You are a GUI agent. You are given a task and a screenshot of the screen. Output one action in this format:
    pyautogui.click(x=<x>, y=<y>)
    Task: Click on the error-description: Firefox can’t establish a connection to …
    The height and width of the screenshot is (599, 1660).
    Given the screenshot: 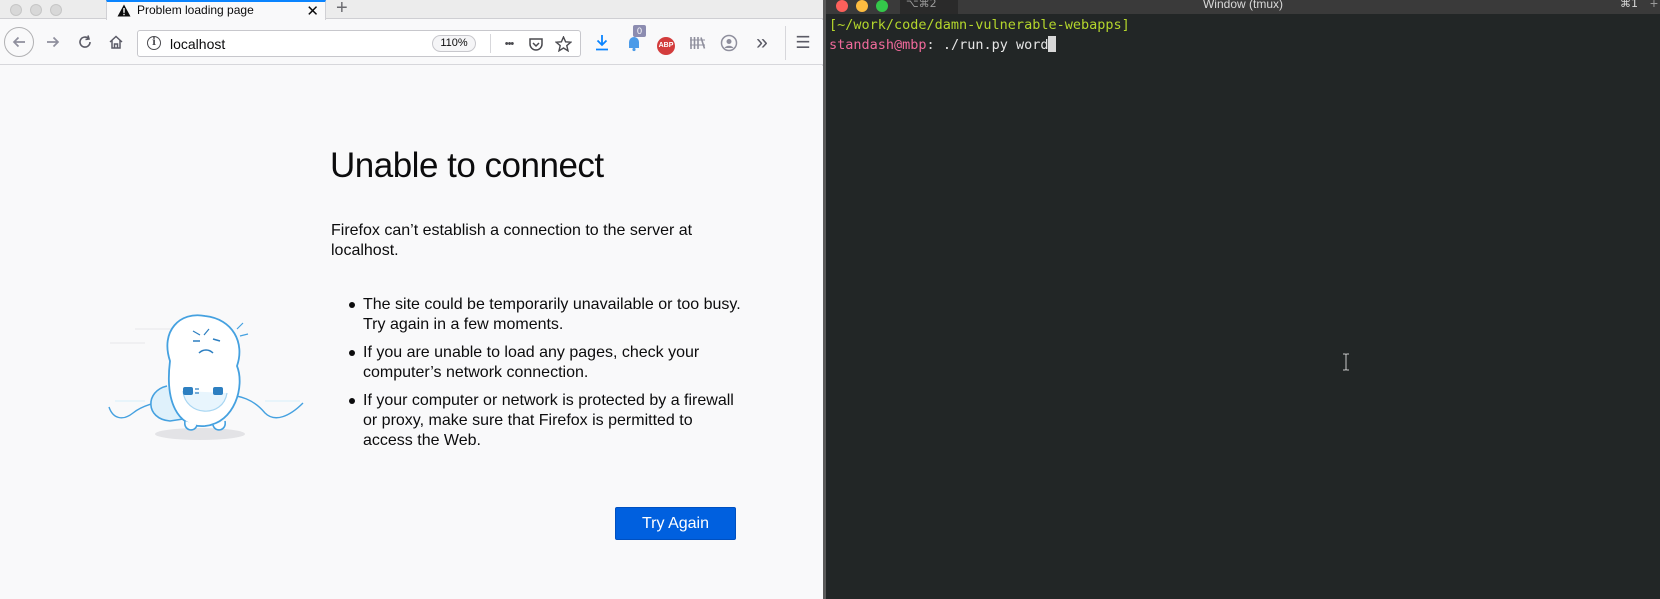 What is the action you would take?
    pyautogui.click(x=512, y=240)
    